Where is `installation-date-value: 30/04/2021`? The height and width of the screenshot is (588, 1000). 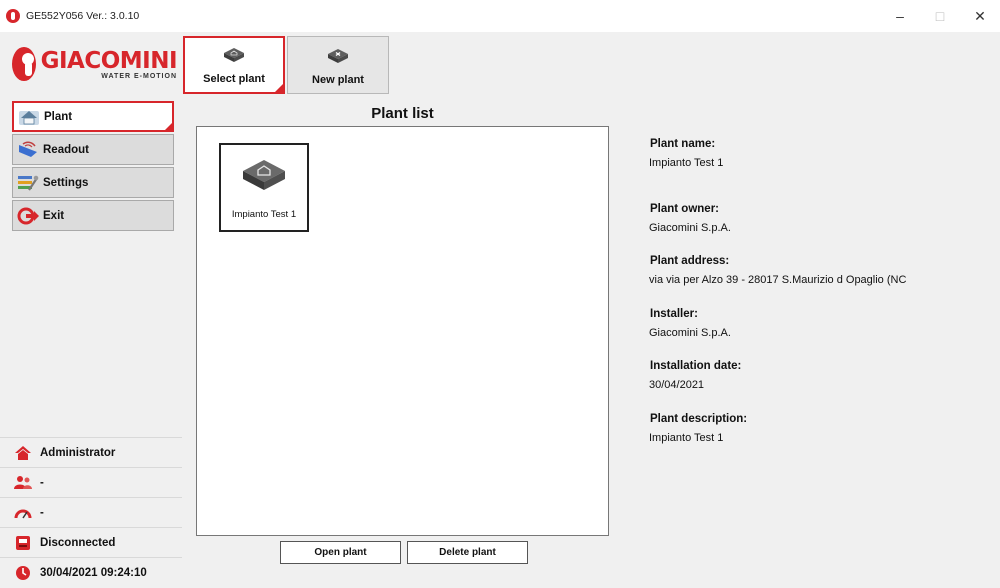 installation-date-value: 30/04/2021 is located at coordinates (677, 385).